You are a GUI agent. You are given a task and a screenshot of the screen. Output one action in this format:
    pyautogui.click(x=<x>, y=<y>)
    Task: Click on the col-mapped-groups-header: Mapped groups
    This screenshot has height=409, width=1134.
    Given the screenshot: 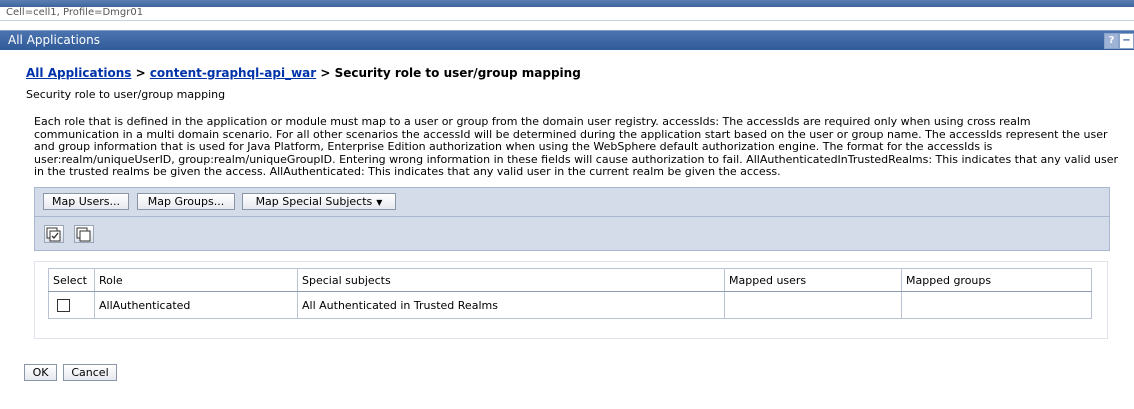 What is the action you would take?
    pyautogui.click(x=996, y=280)
    